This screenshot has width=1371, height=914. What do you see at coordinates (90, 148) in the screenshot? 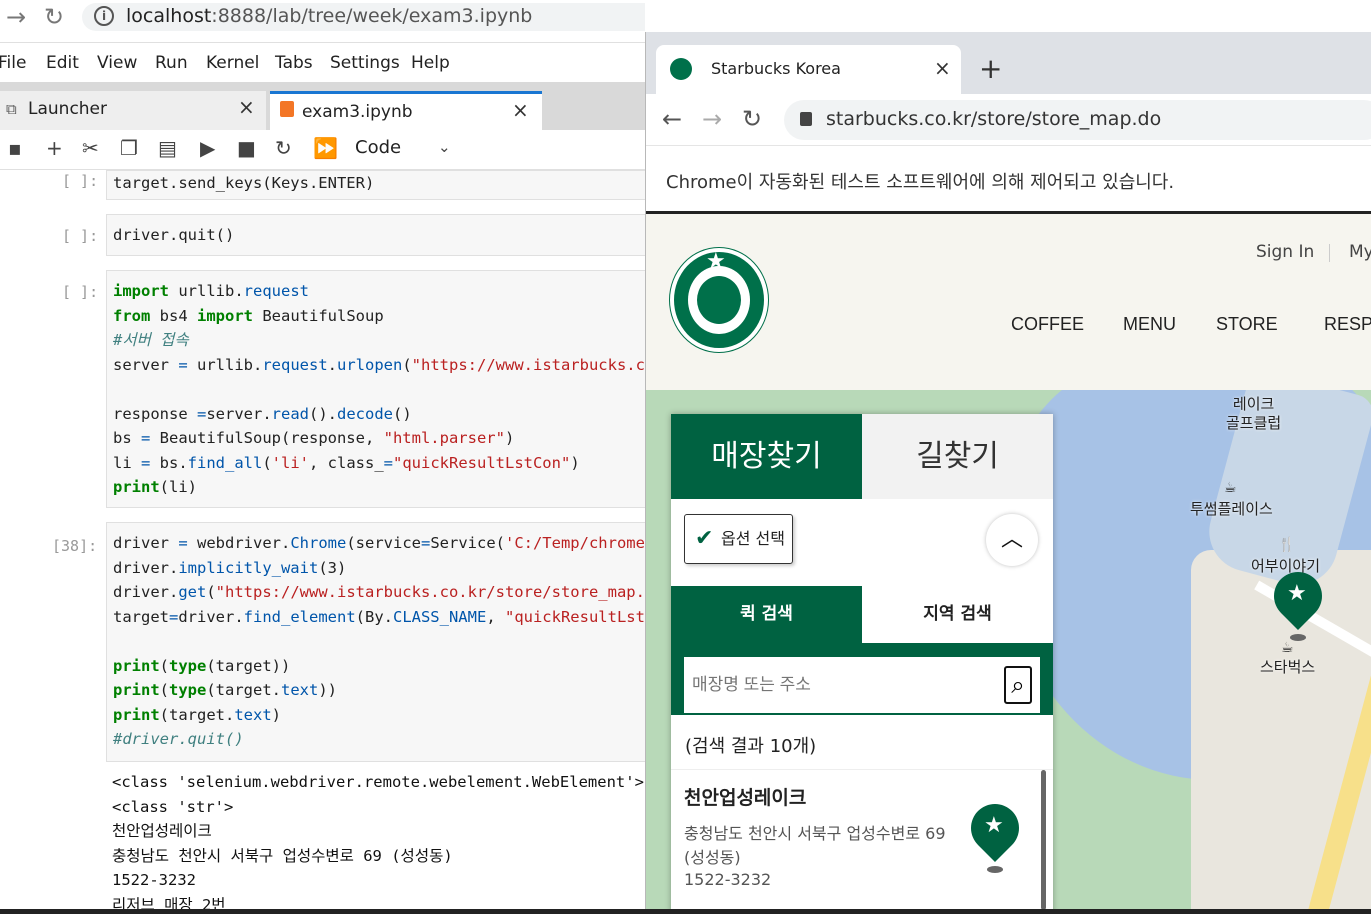
I see `cut-icon: ✂` at bounding box center [90, 148].